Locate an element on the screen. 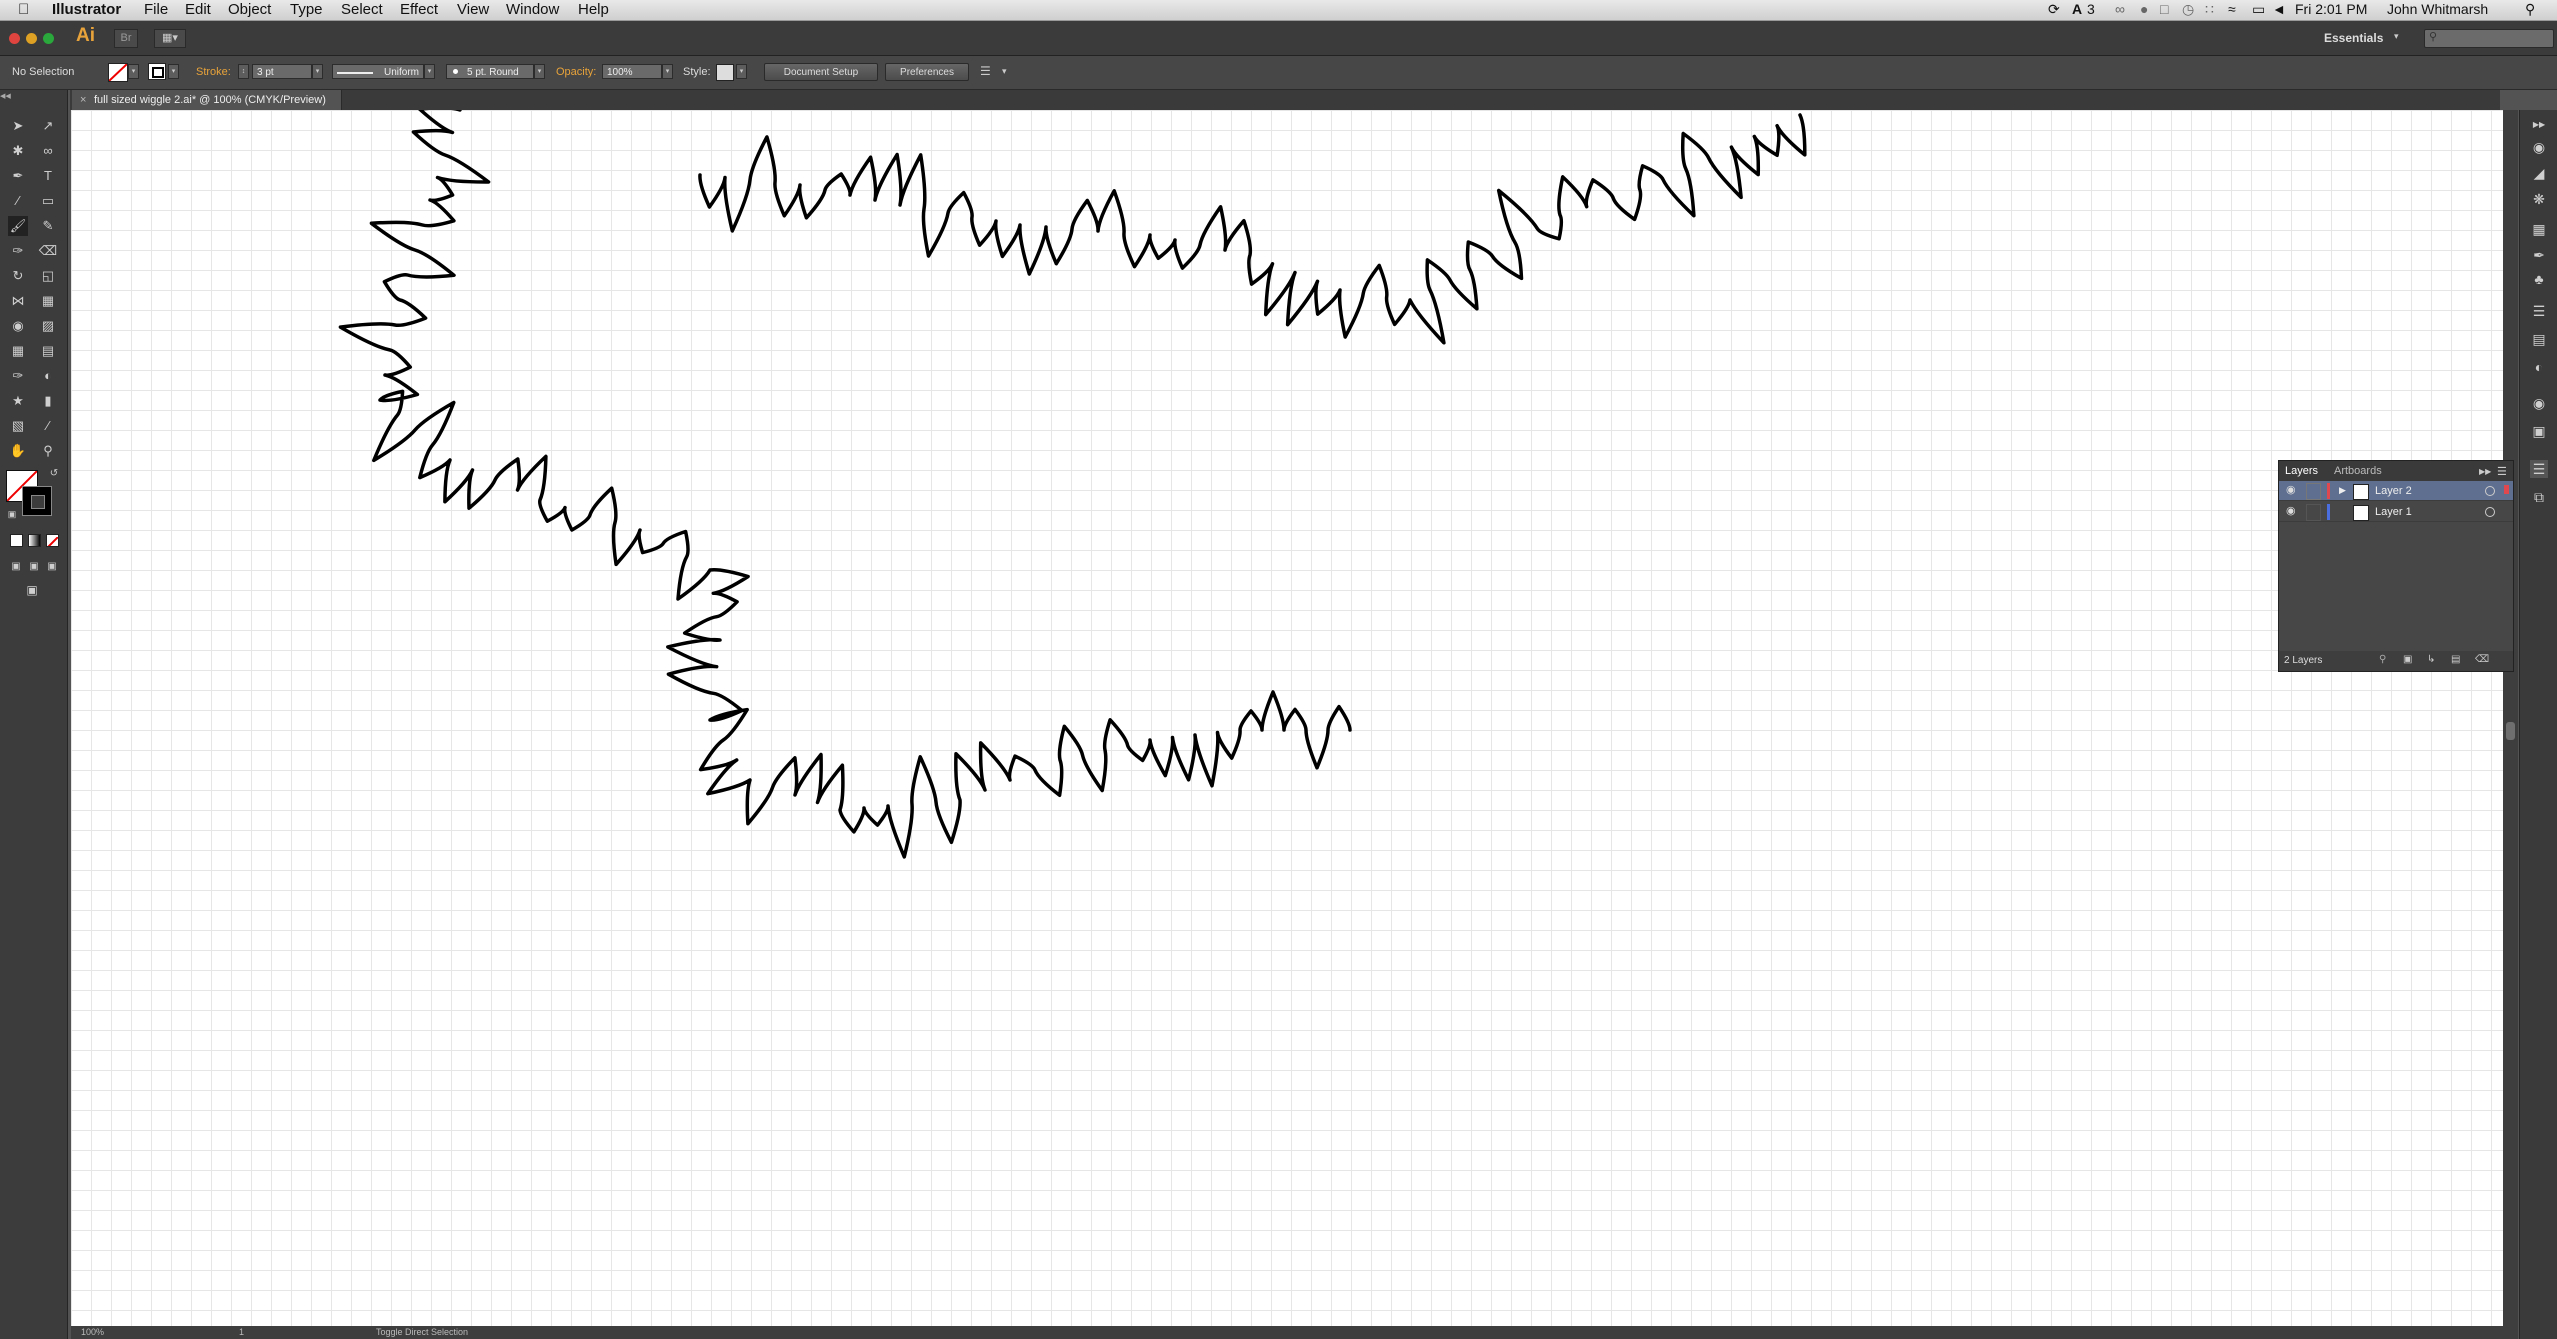 The width and height of the screenshot is (2557, 1339). menubar-clock: Fri 2:01 PM is located at coordinates (2331, 9).